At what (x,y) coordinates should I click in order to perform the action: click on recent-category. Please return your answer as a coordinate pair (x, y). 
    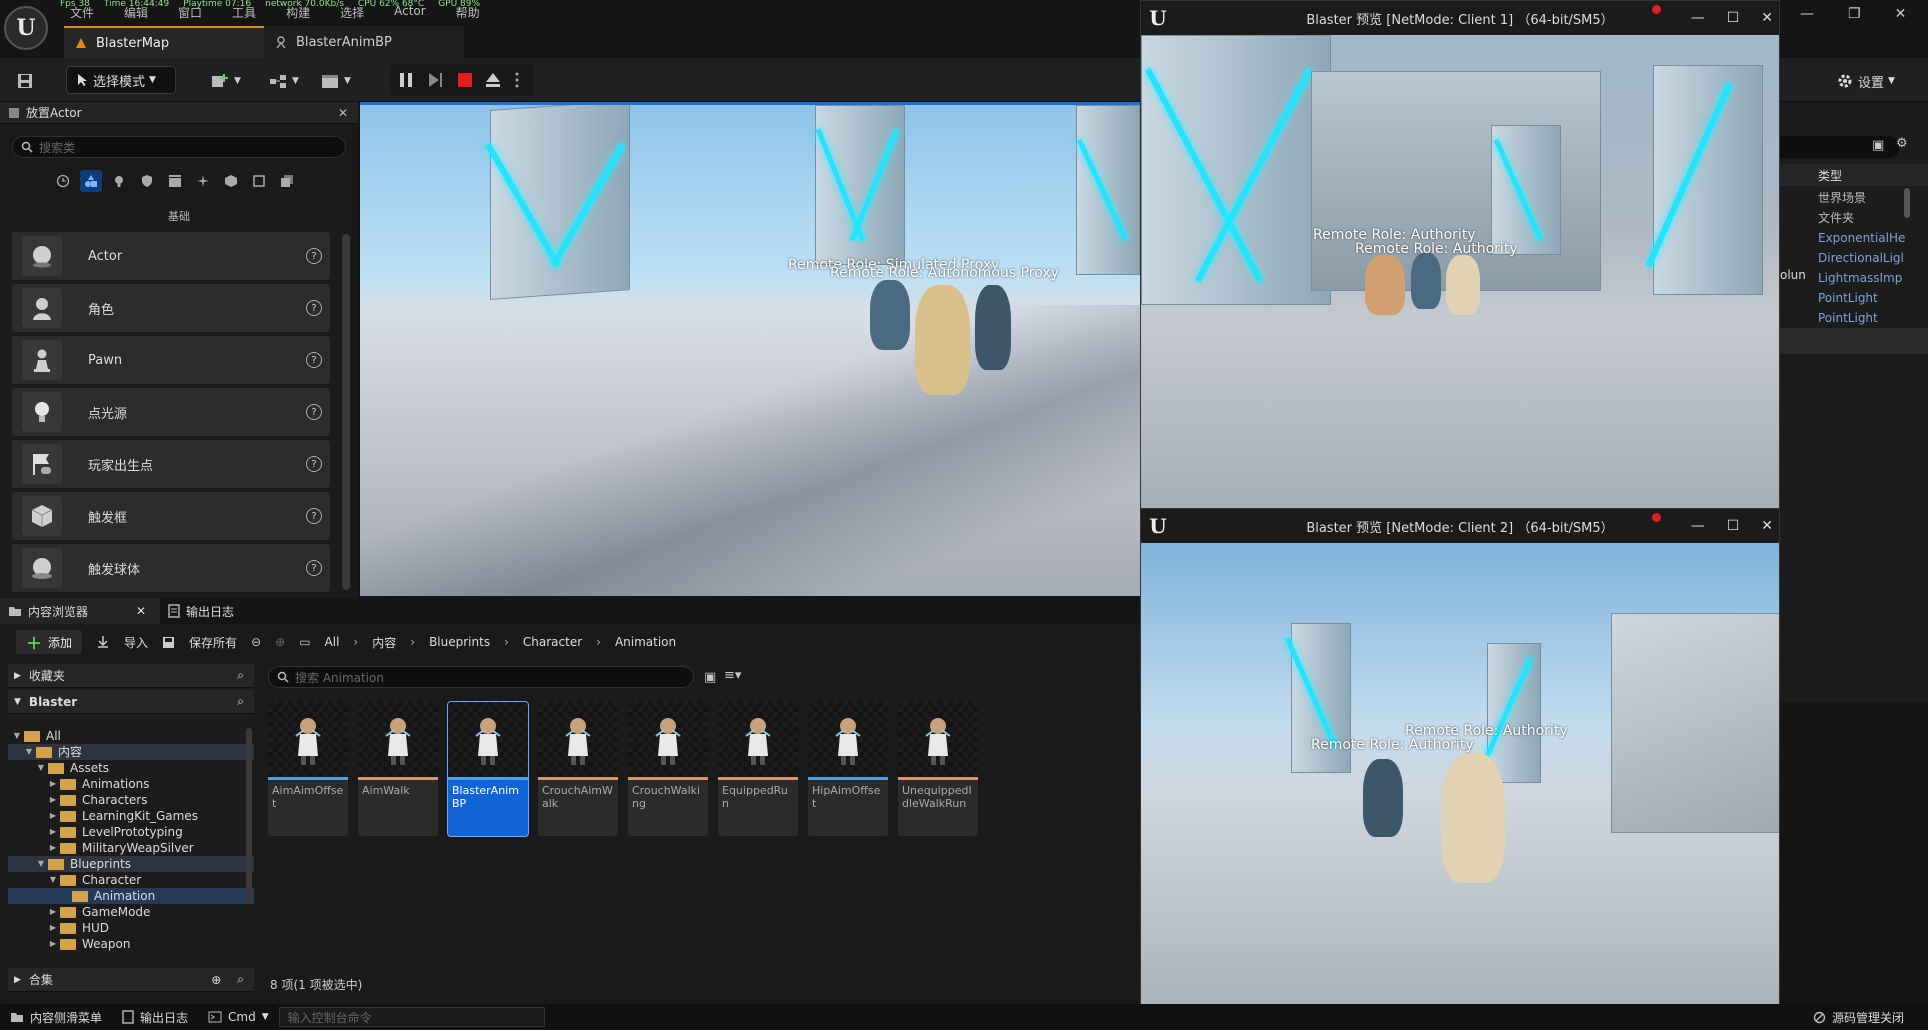
    Looking at the image, I should click on (63, 181).